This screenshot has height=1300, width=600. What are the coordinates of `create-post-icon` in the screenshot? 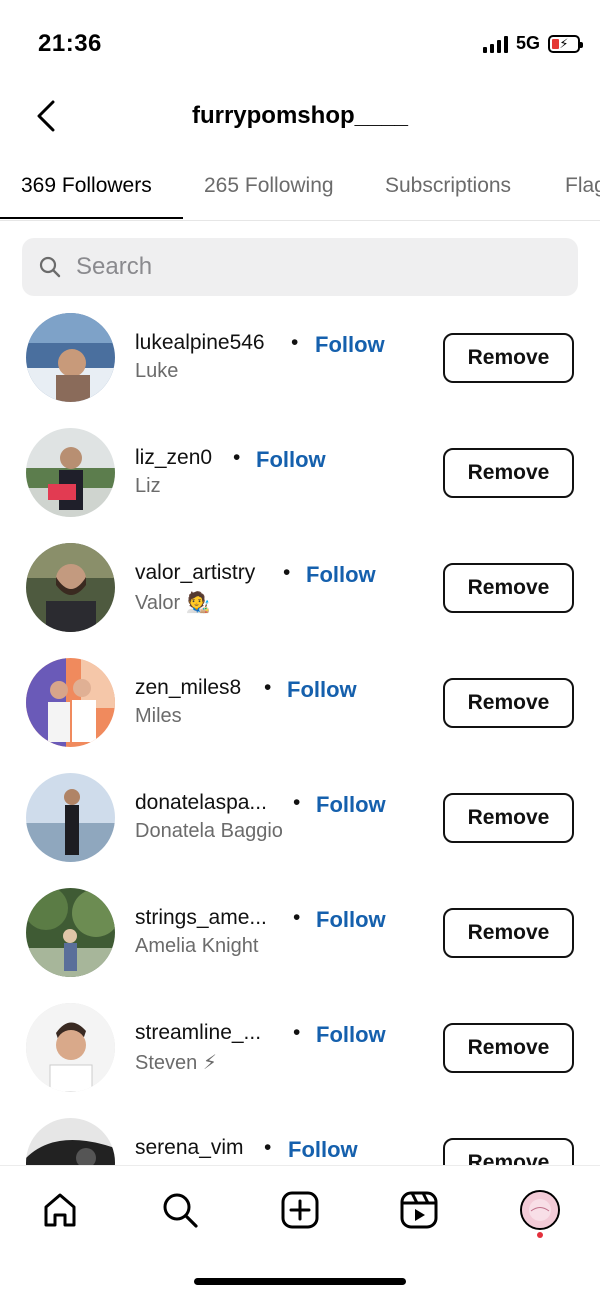 It's located at (300, 1210).